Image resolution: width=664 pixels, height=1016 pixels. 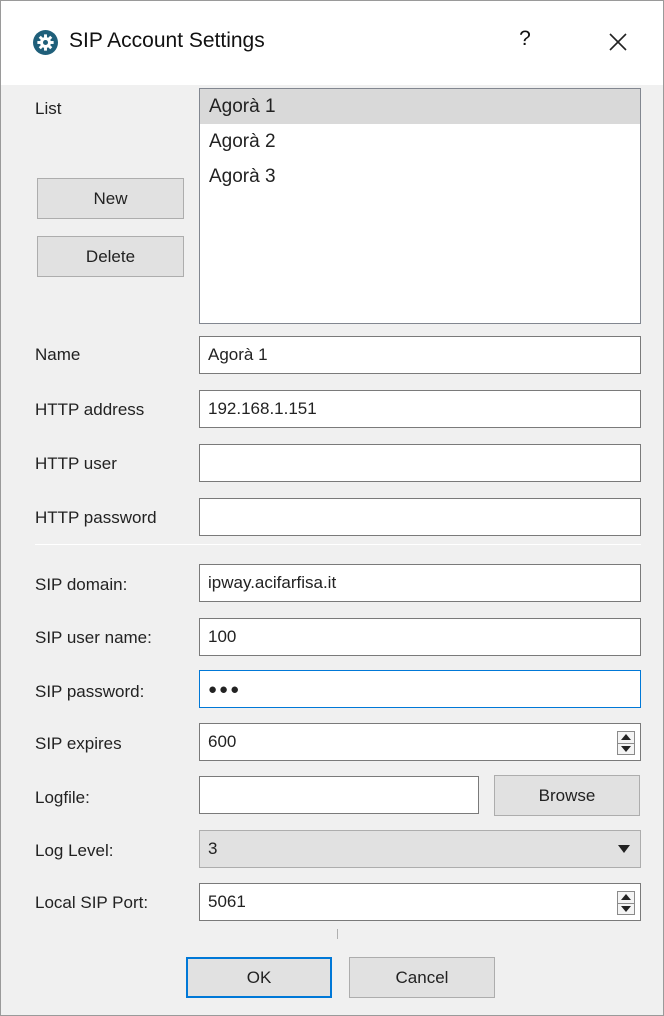 I want to click on logfile-label: Logfile:, so click(x=62, y=797).